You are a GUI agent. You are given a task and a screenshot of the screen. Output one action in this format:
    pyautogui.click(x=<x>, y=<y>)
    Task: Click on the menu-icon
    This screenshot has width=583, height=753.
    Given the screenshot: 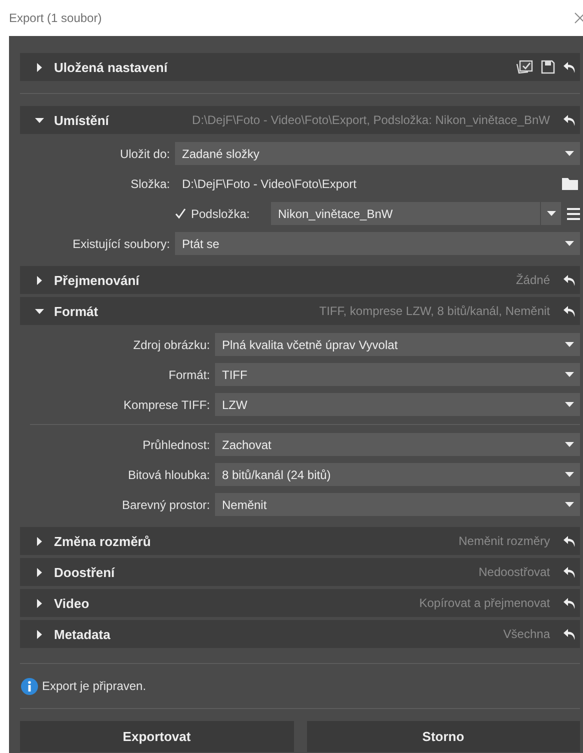 What is the action you would take?
    pyautogui.click(x=573, y=214)
    